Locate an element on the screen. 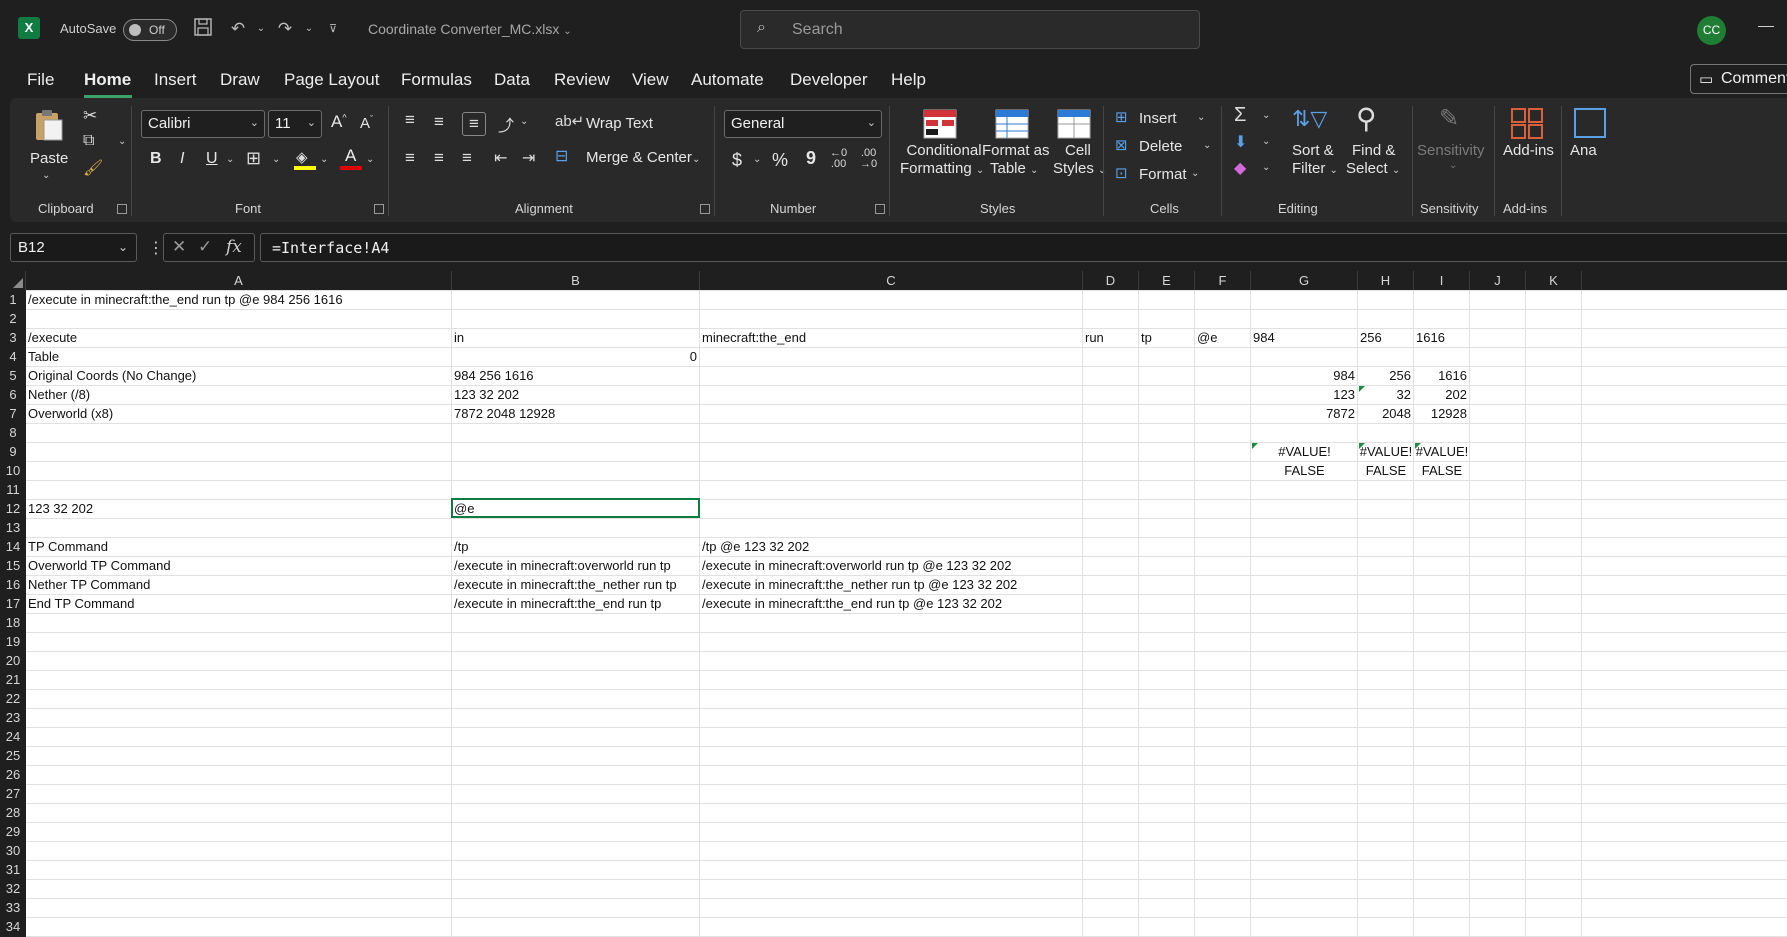 This screenshot has height=937, width=1787. row-header-32: 32 is located at coordinates (13, 888).